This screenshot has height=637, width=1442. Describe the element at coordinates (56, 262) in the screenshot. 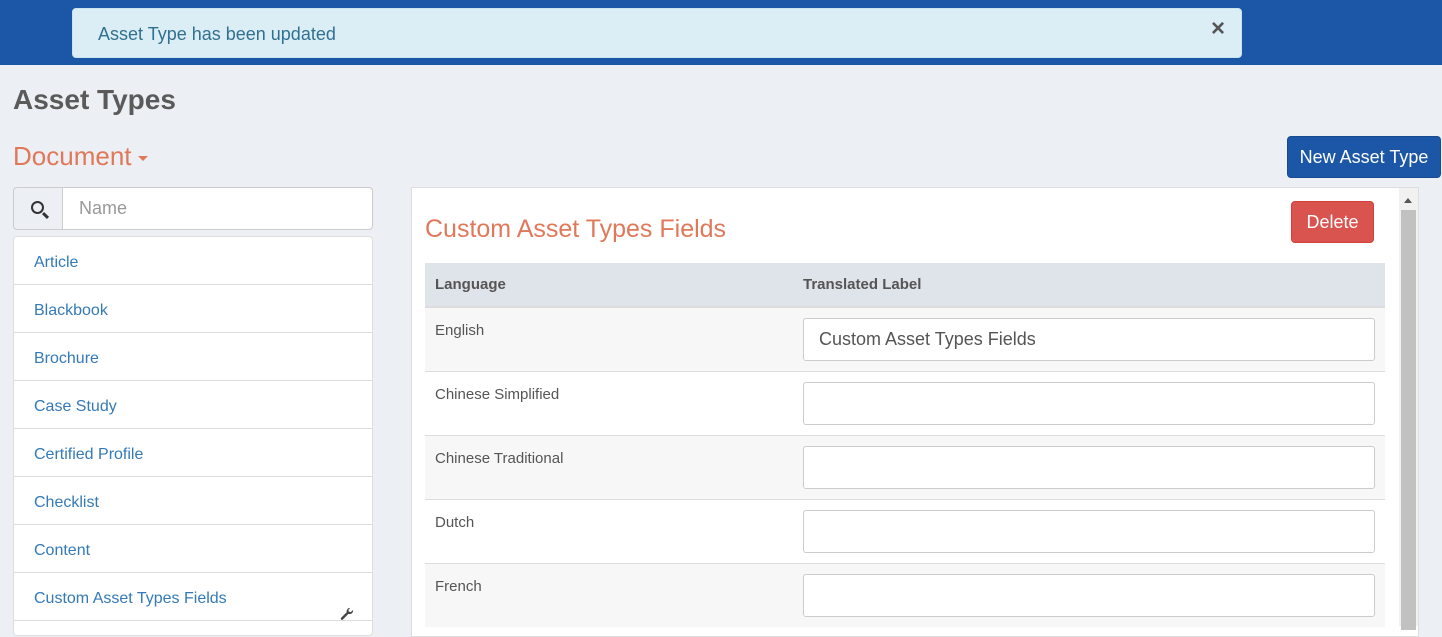

I see `list-item-label: Article` at that location.